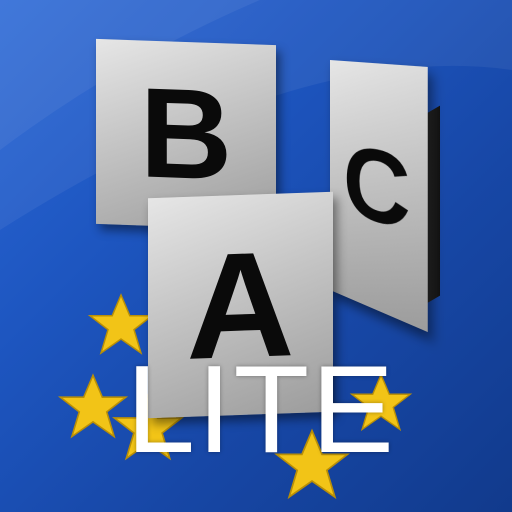 Image resolution: width=512 pixels, height=512 pixels. Describe the element at coordinates (261, 410) in the screenshot. I see `lite-badge: LITE` at that location.